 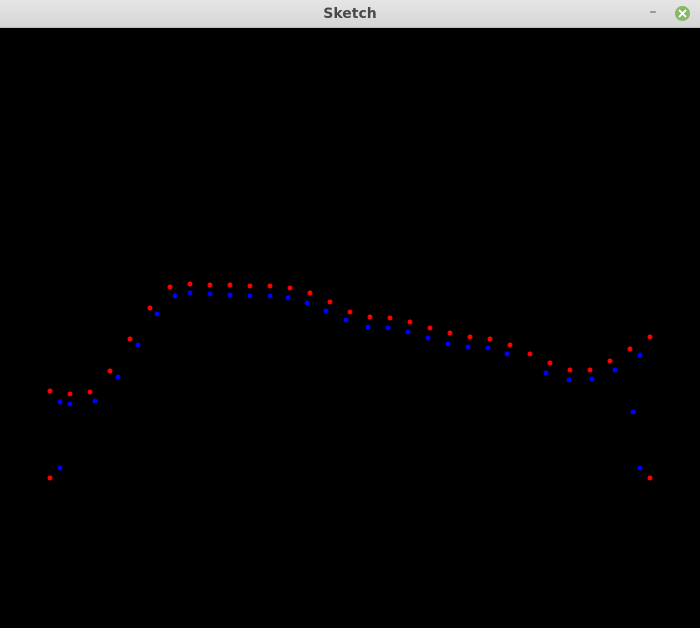 I want to click on title-bar: Sketch –, so click(x=350, y=14).